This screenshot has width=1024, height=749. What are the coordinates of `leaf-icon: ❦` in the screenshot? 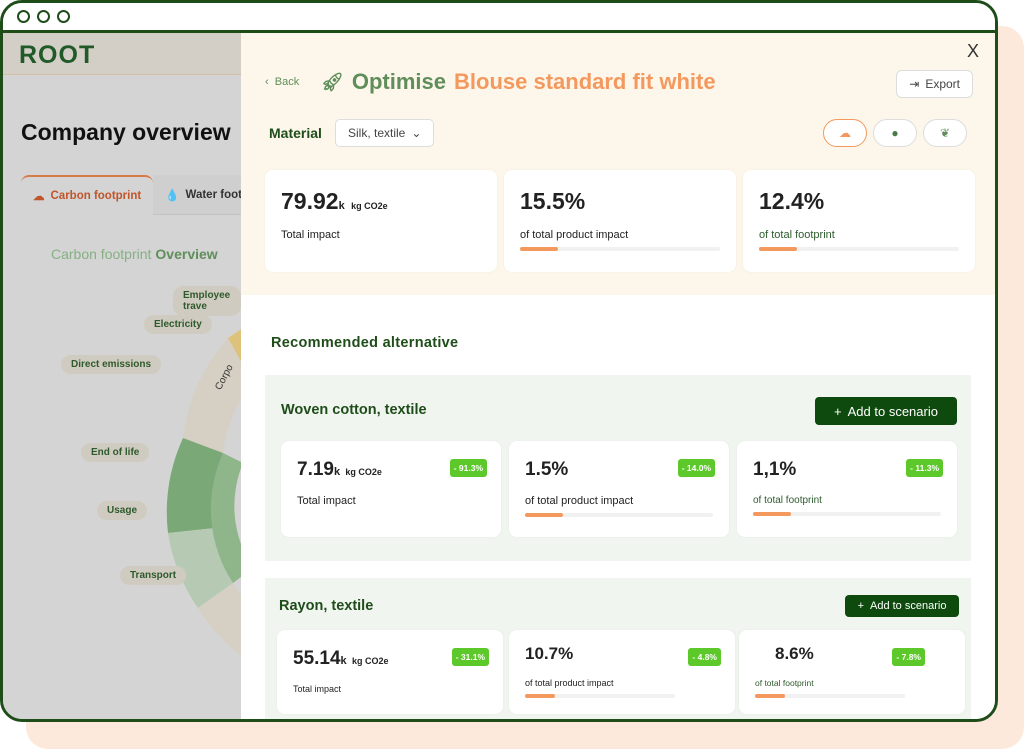 It's located at (945, 133).